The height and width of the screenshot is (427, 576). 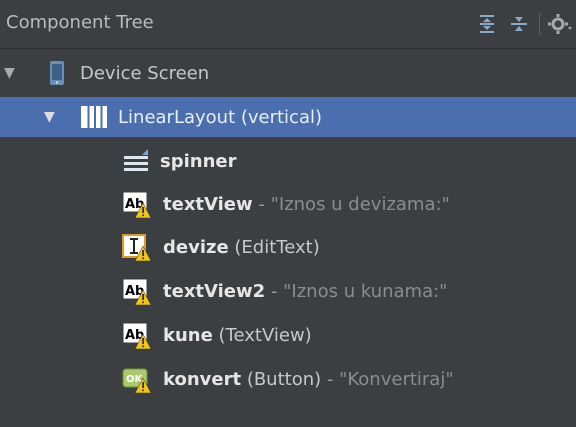 What do you see at coordinates (519, 24) in the screenshot?
I see `collapse-all-icon` at bounding box center [519, 24].